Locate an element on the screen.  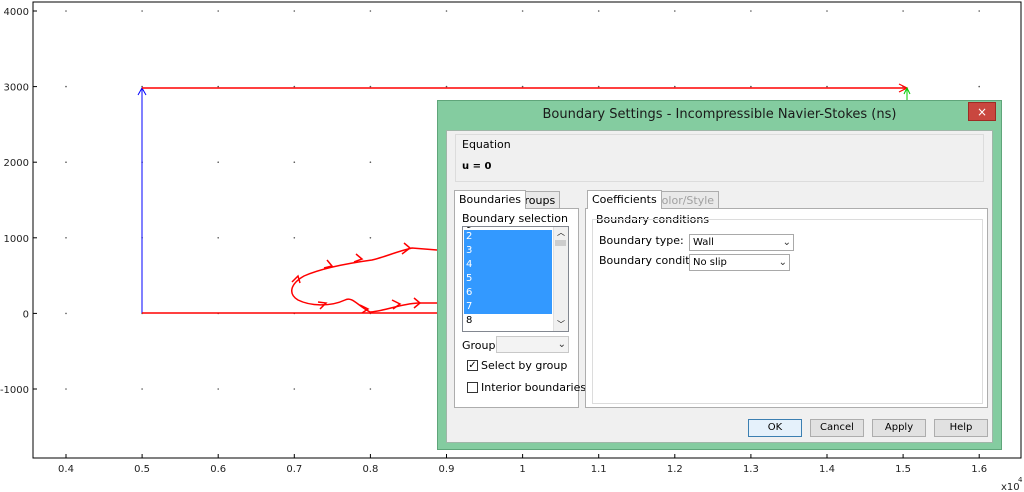
checkmark-icon: ✓ is located at coordinates (472, 365).